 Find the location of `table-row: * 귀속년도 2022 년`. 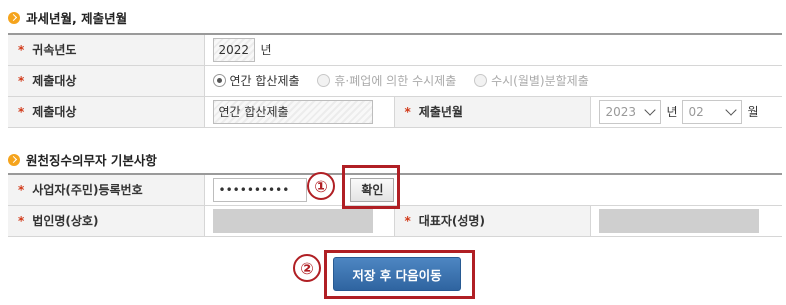

table-row: * 귀속년도 2022 년 is located at coordinates (395, 50).